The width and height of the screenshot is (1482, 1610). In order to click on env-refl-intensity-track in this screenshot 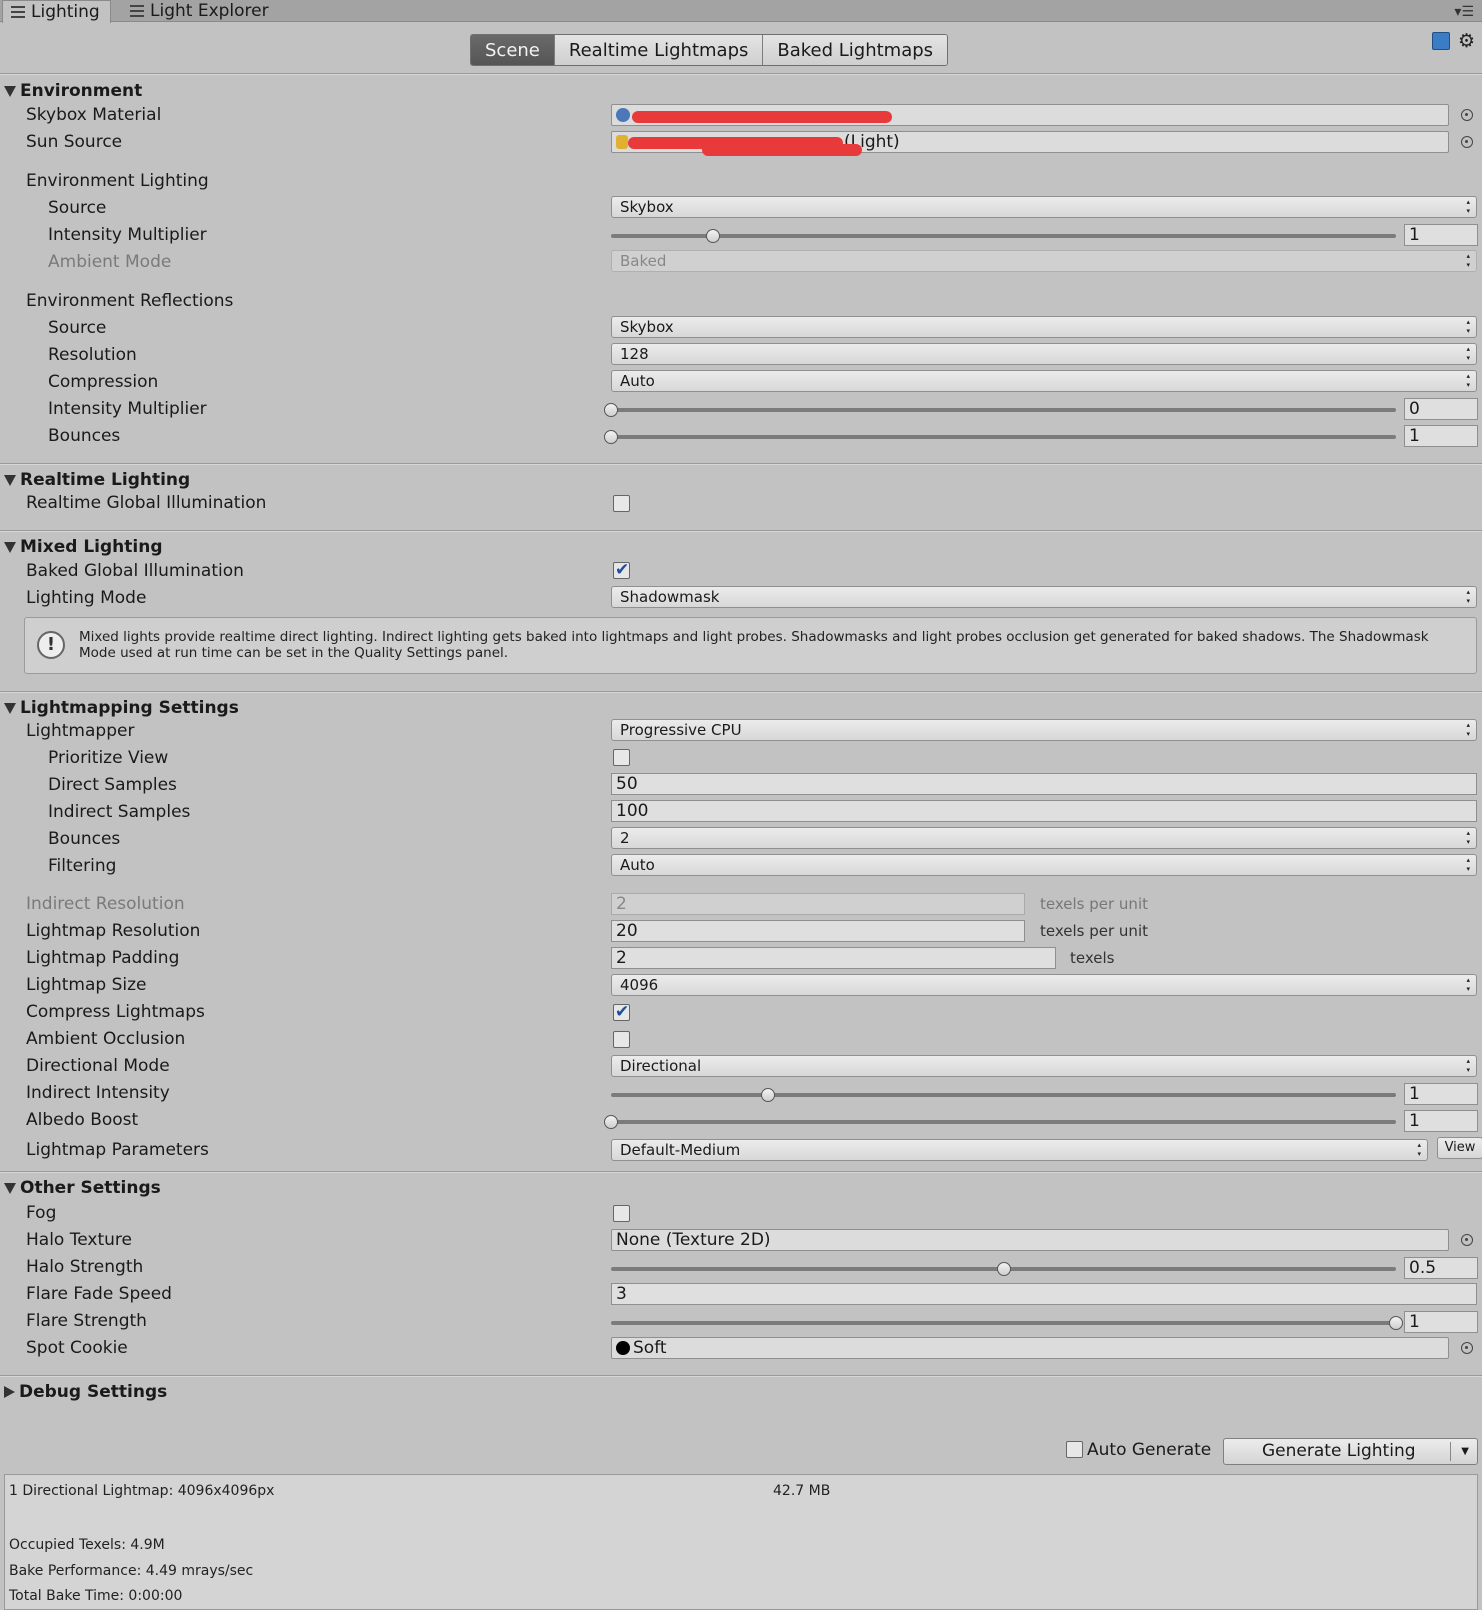, I will do `click(1003, 410)`.